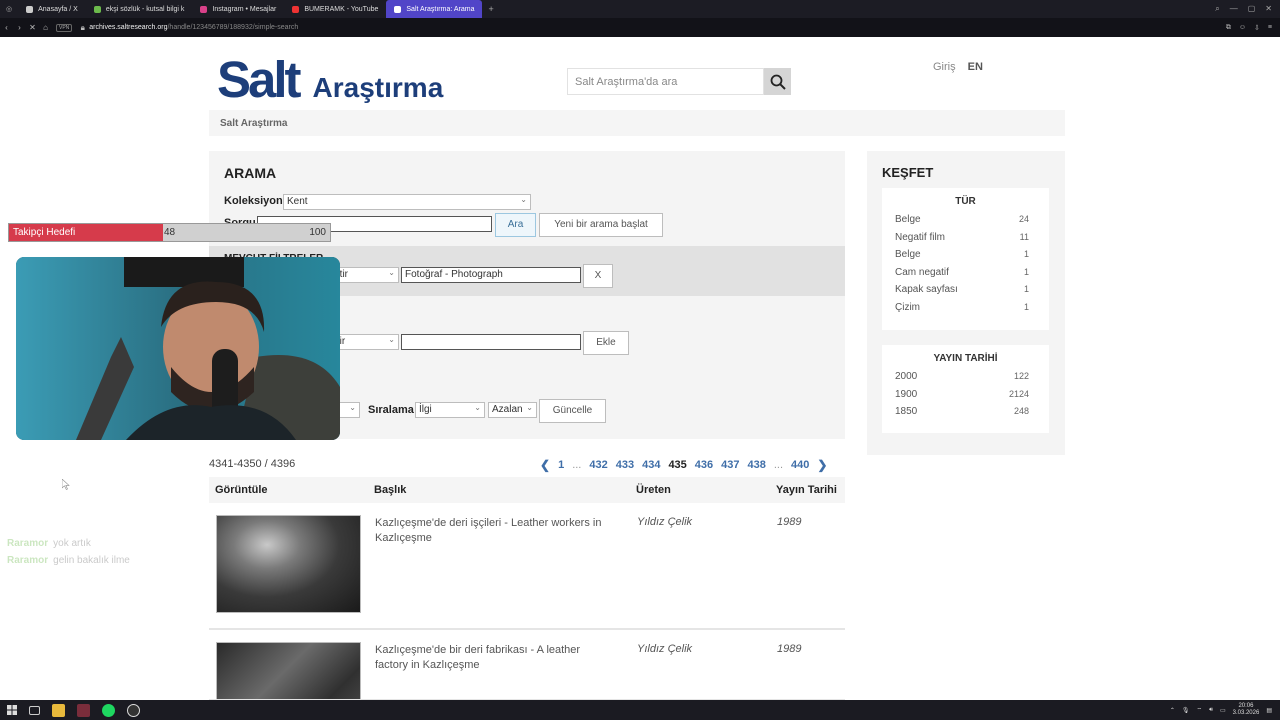  I want to click on profile-icon: ☺, so click(1242, 28).